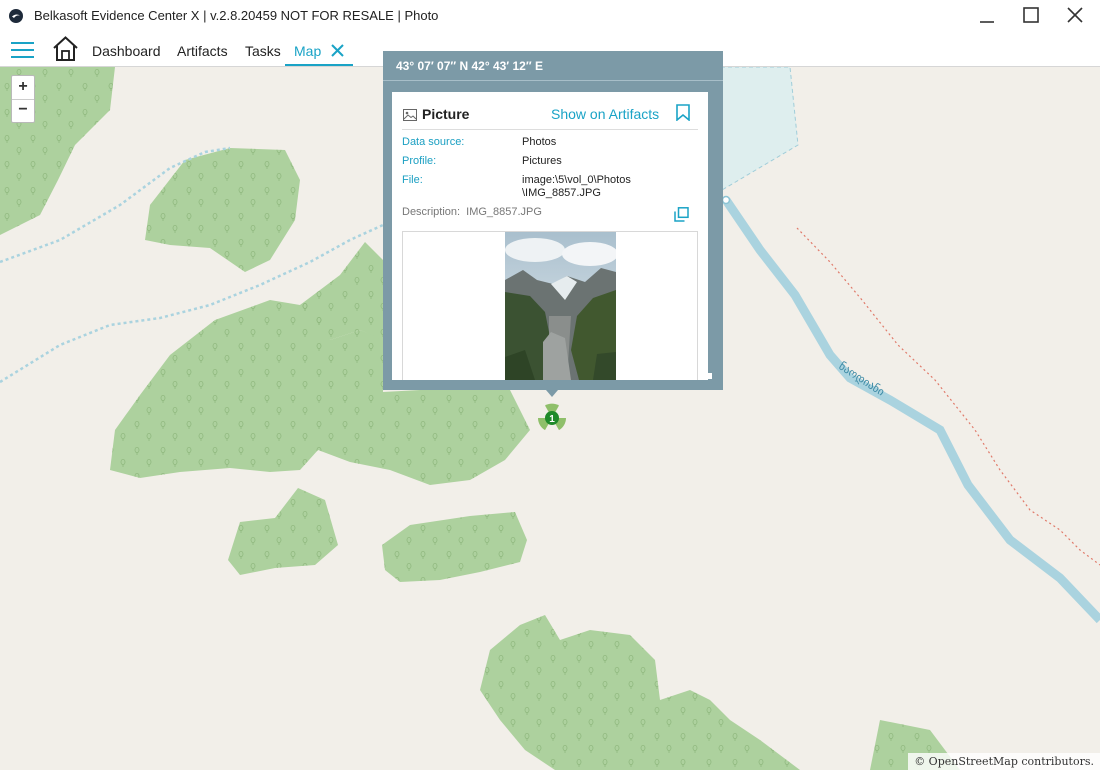 The height and width of the screenshot is (770, 1100). I want to click on home-icon, so click(65, 48).